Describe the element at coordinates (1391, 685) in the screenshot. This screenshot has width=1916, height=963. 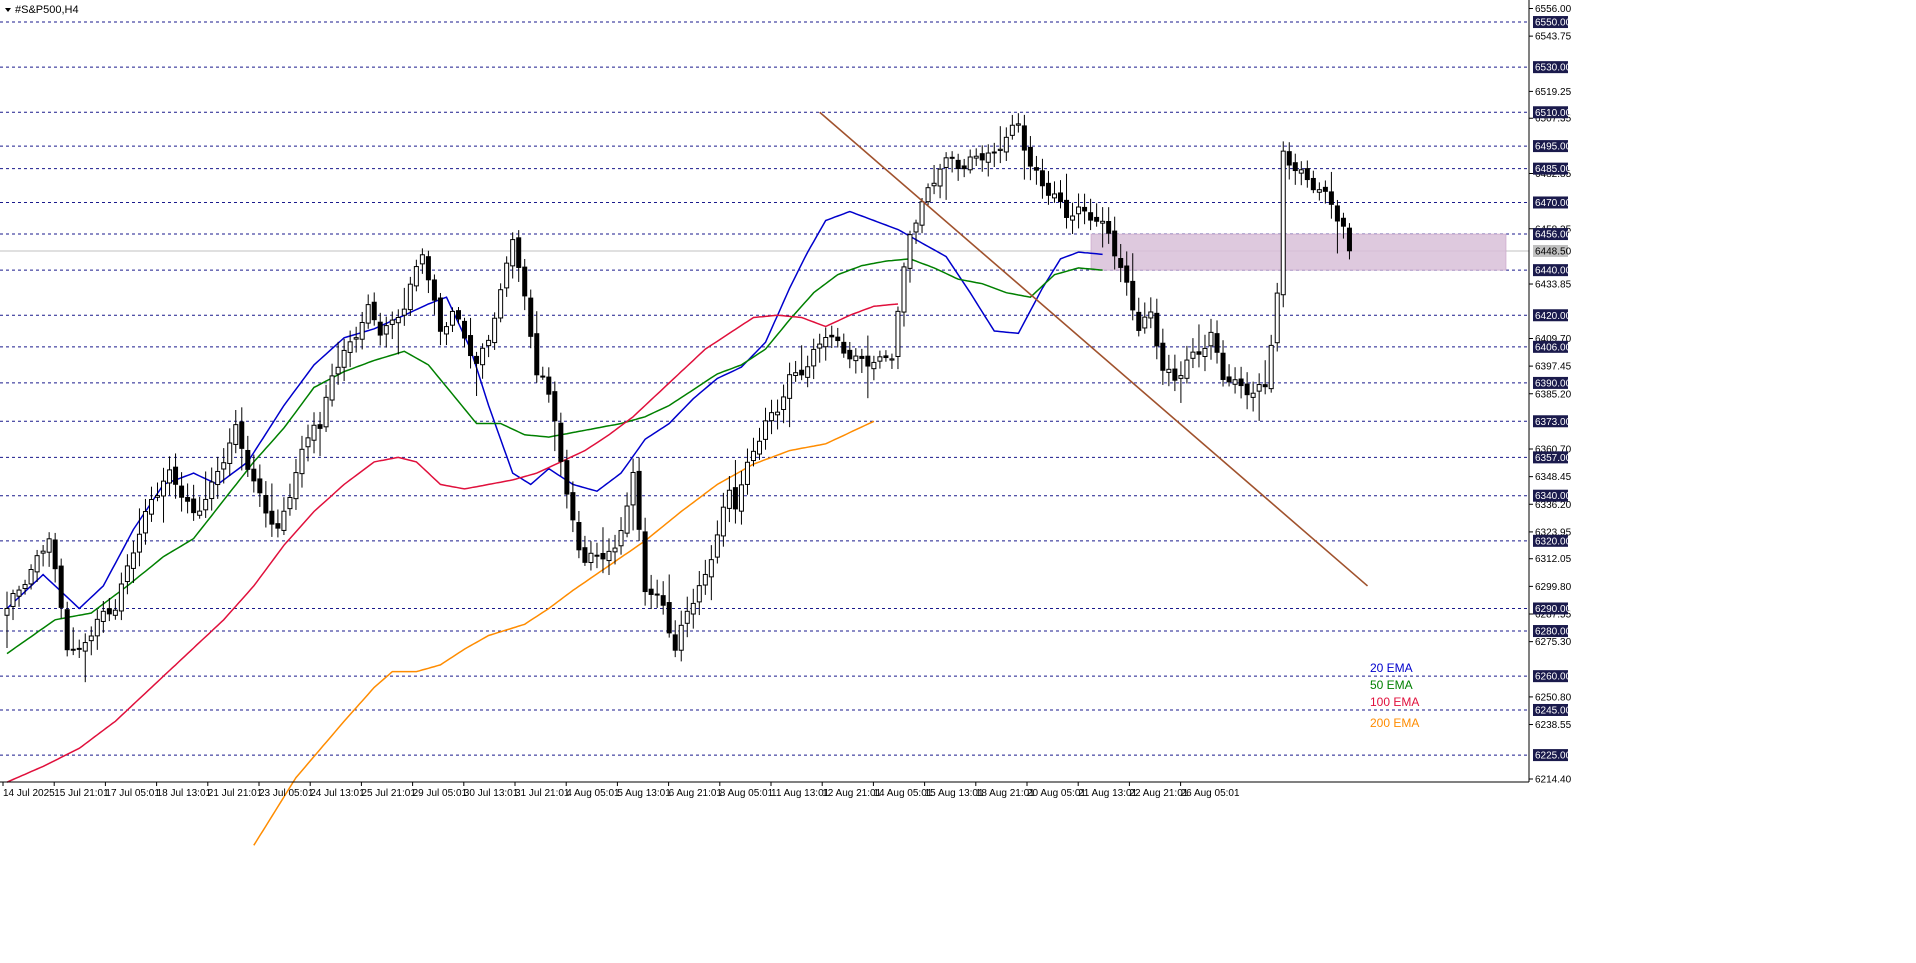
I see `legend-item-1: 50 EMA` at that location.